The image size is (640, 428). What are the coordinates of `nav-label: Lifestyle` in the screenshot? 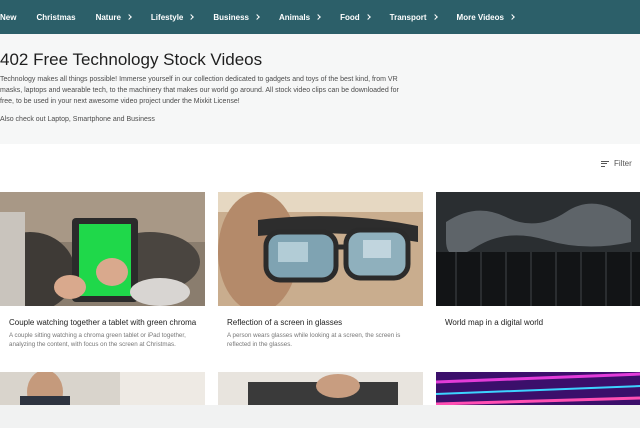 It's located at (167, 17).